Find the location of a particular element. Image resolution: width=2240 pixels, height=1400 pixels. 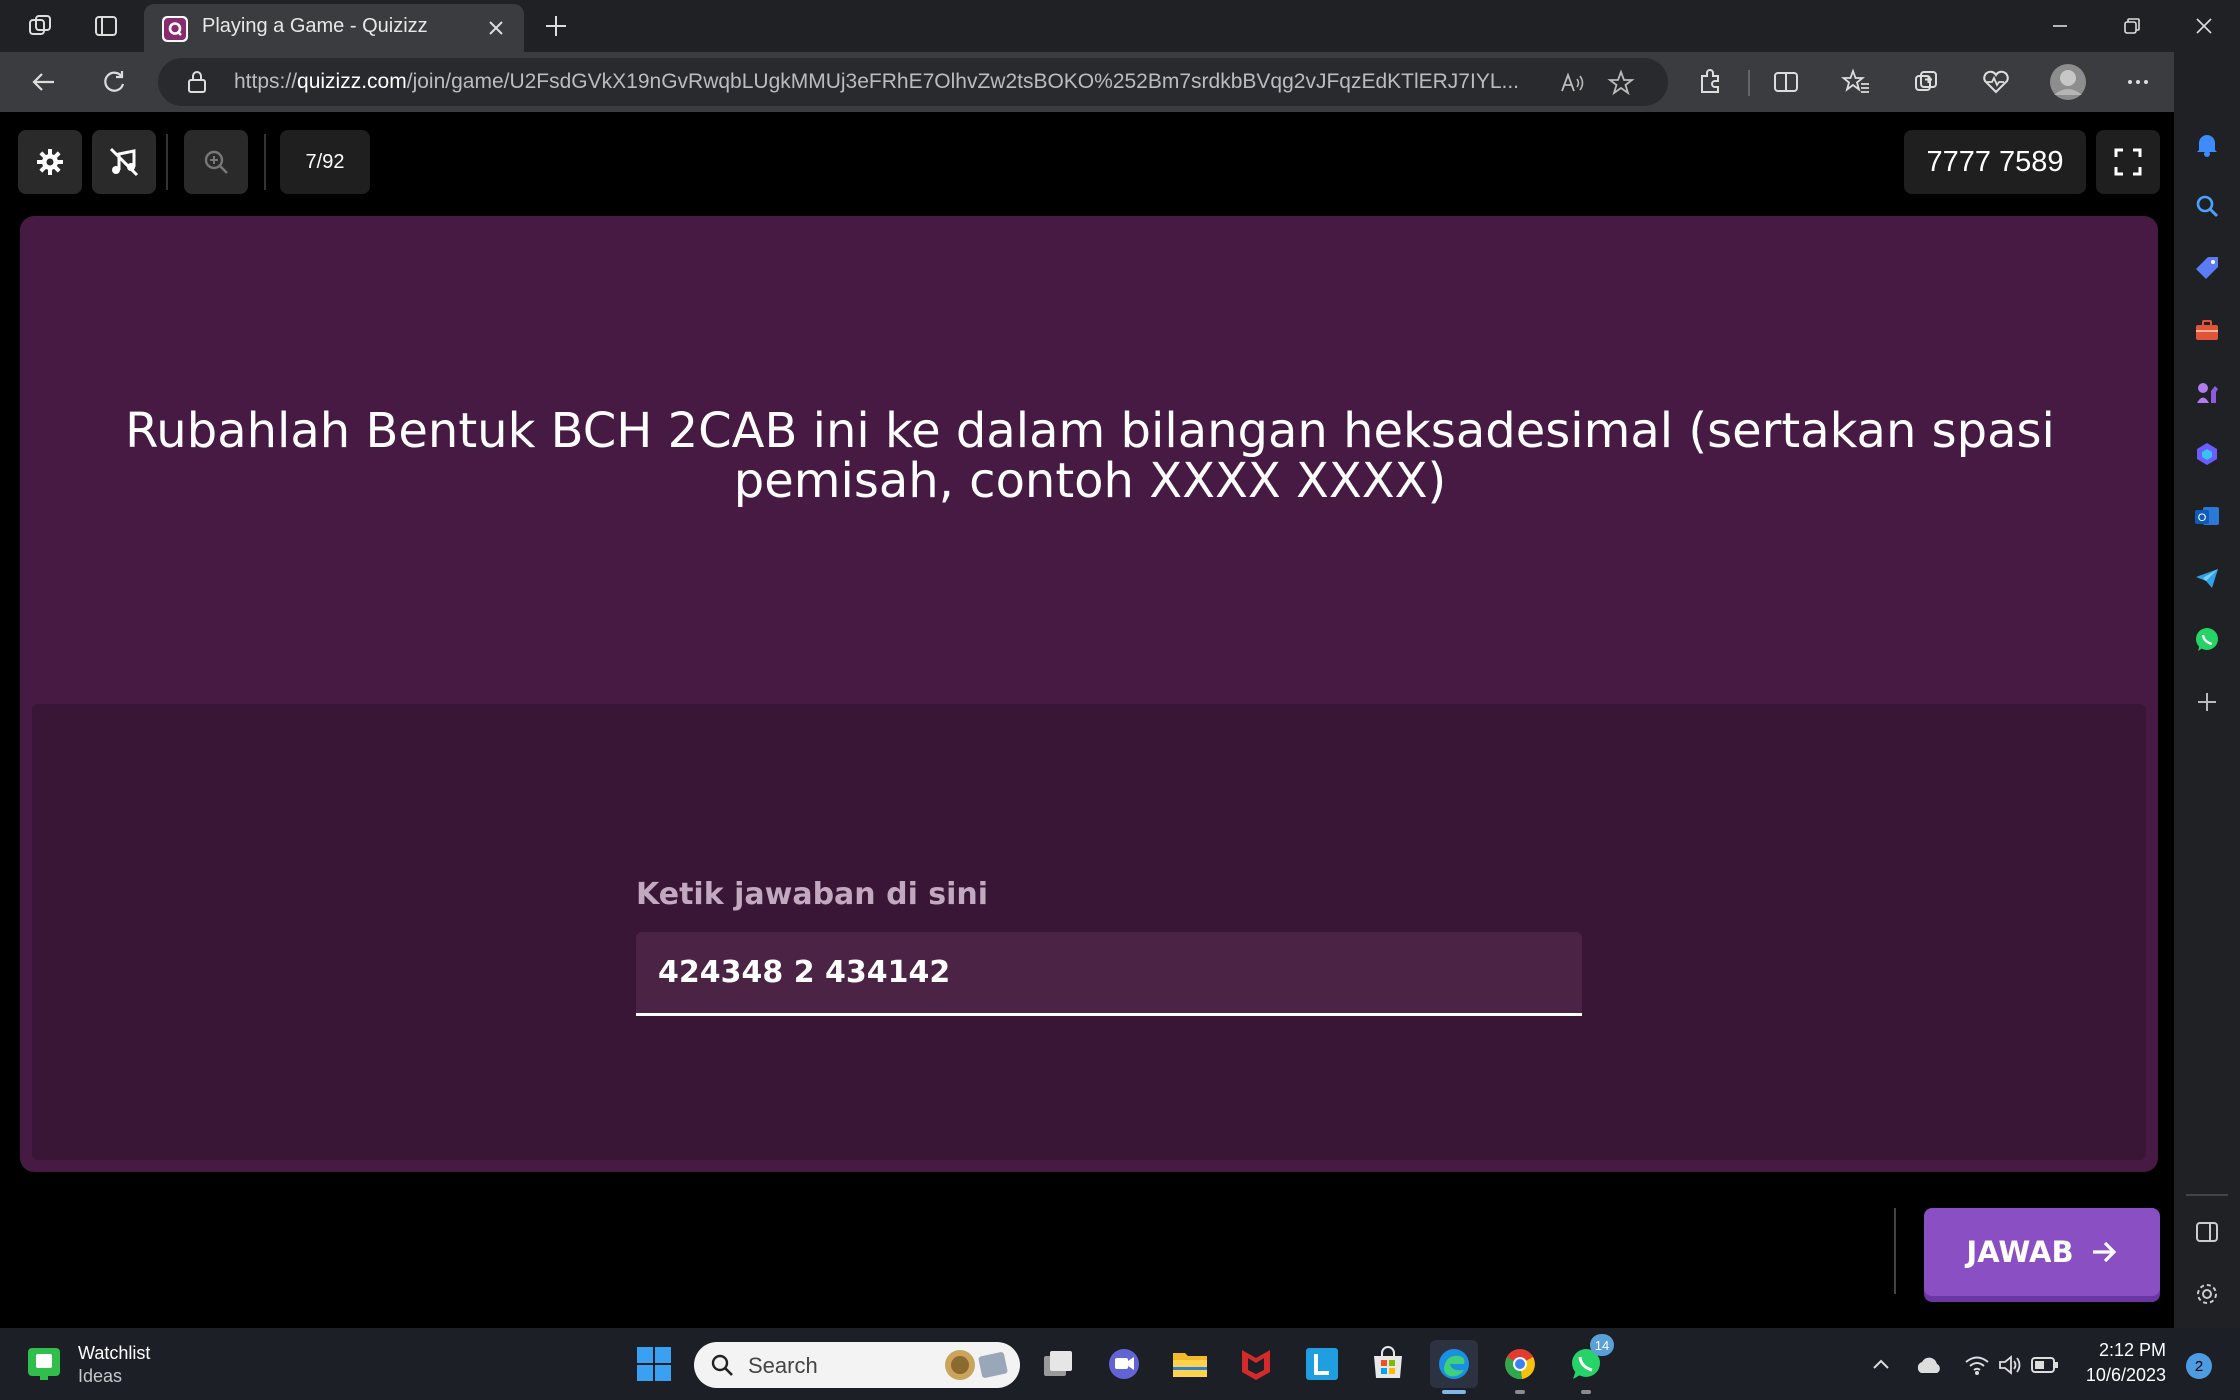

microsoft-store-icon is located at coordinates (1388, 1364).